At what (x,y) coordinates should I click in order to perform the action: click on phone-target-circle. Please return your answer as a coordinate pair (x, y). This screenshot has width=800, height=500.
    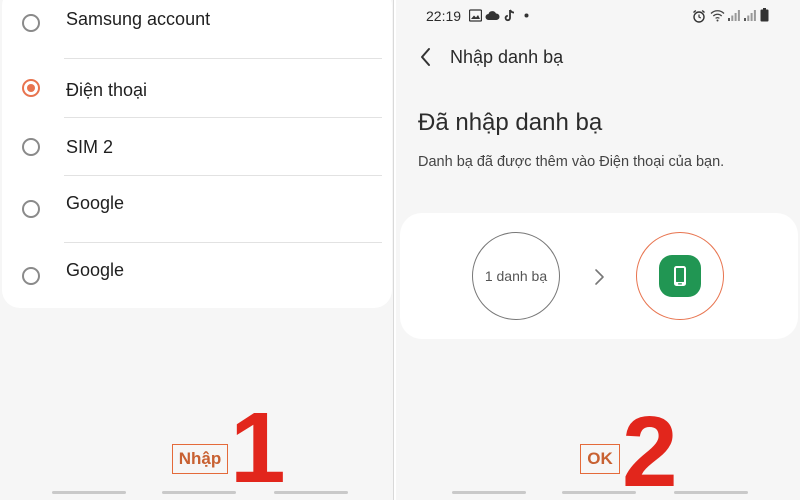
    Looking at the image, I should click on (680, 276).